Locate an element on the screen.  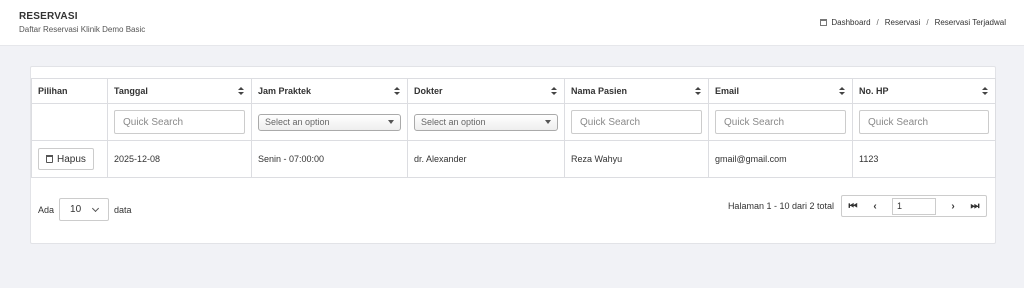
page-title: RESERVASI is located at coordinates (48, 16).